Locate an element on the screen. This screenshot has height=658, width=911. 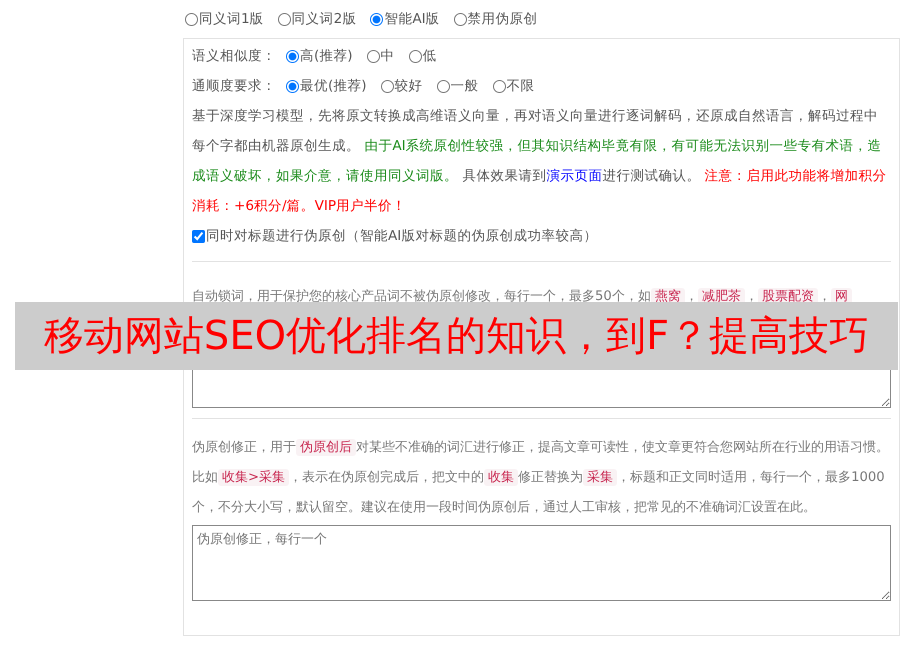
option-label: 智能AI版 is located at coordinates (412, 19).